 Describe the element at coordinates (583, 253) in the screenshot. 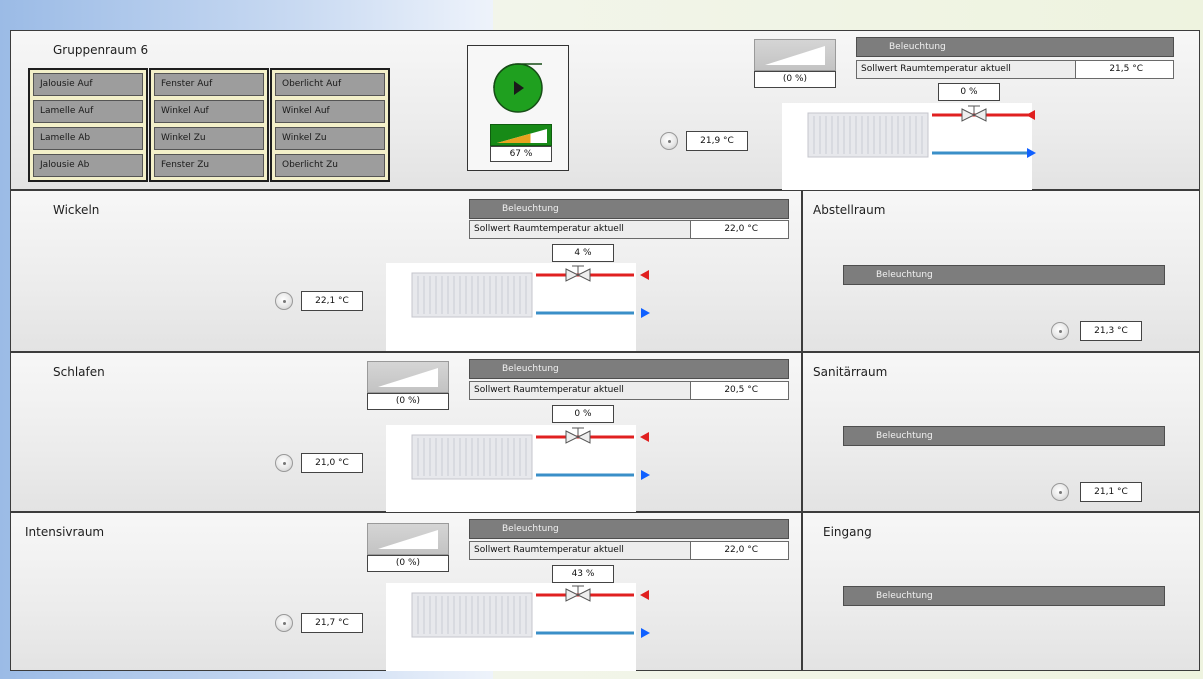

I see `valve-percent: 4 %` at that location.